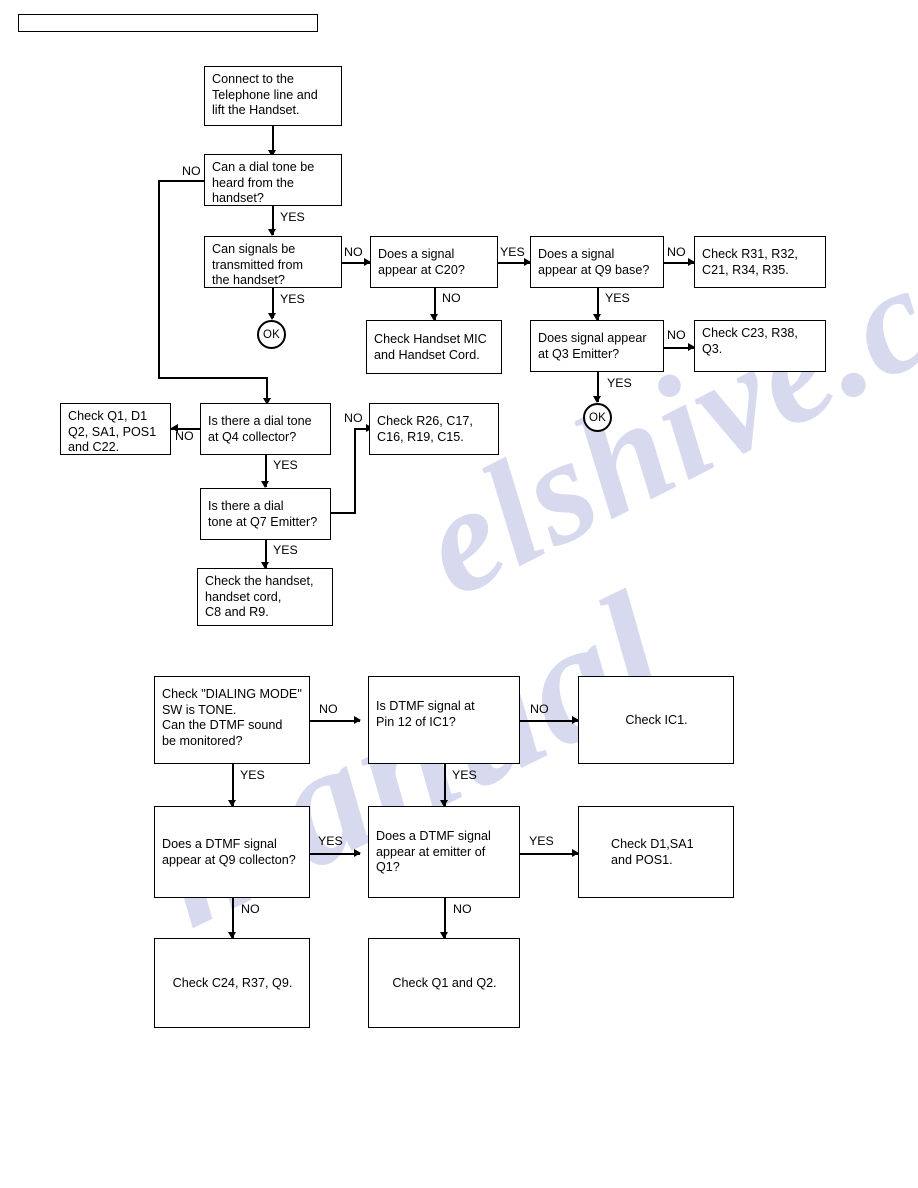 Image resolution: width=918 pixels, height=1188 pixels. What do you see at coordinates (272, 316) in the screenshot?
I see `edge-n3-ok1-arrow` at bounding box center [272, 316].